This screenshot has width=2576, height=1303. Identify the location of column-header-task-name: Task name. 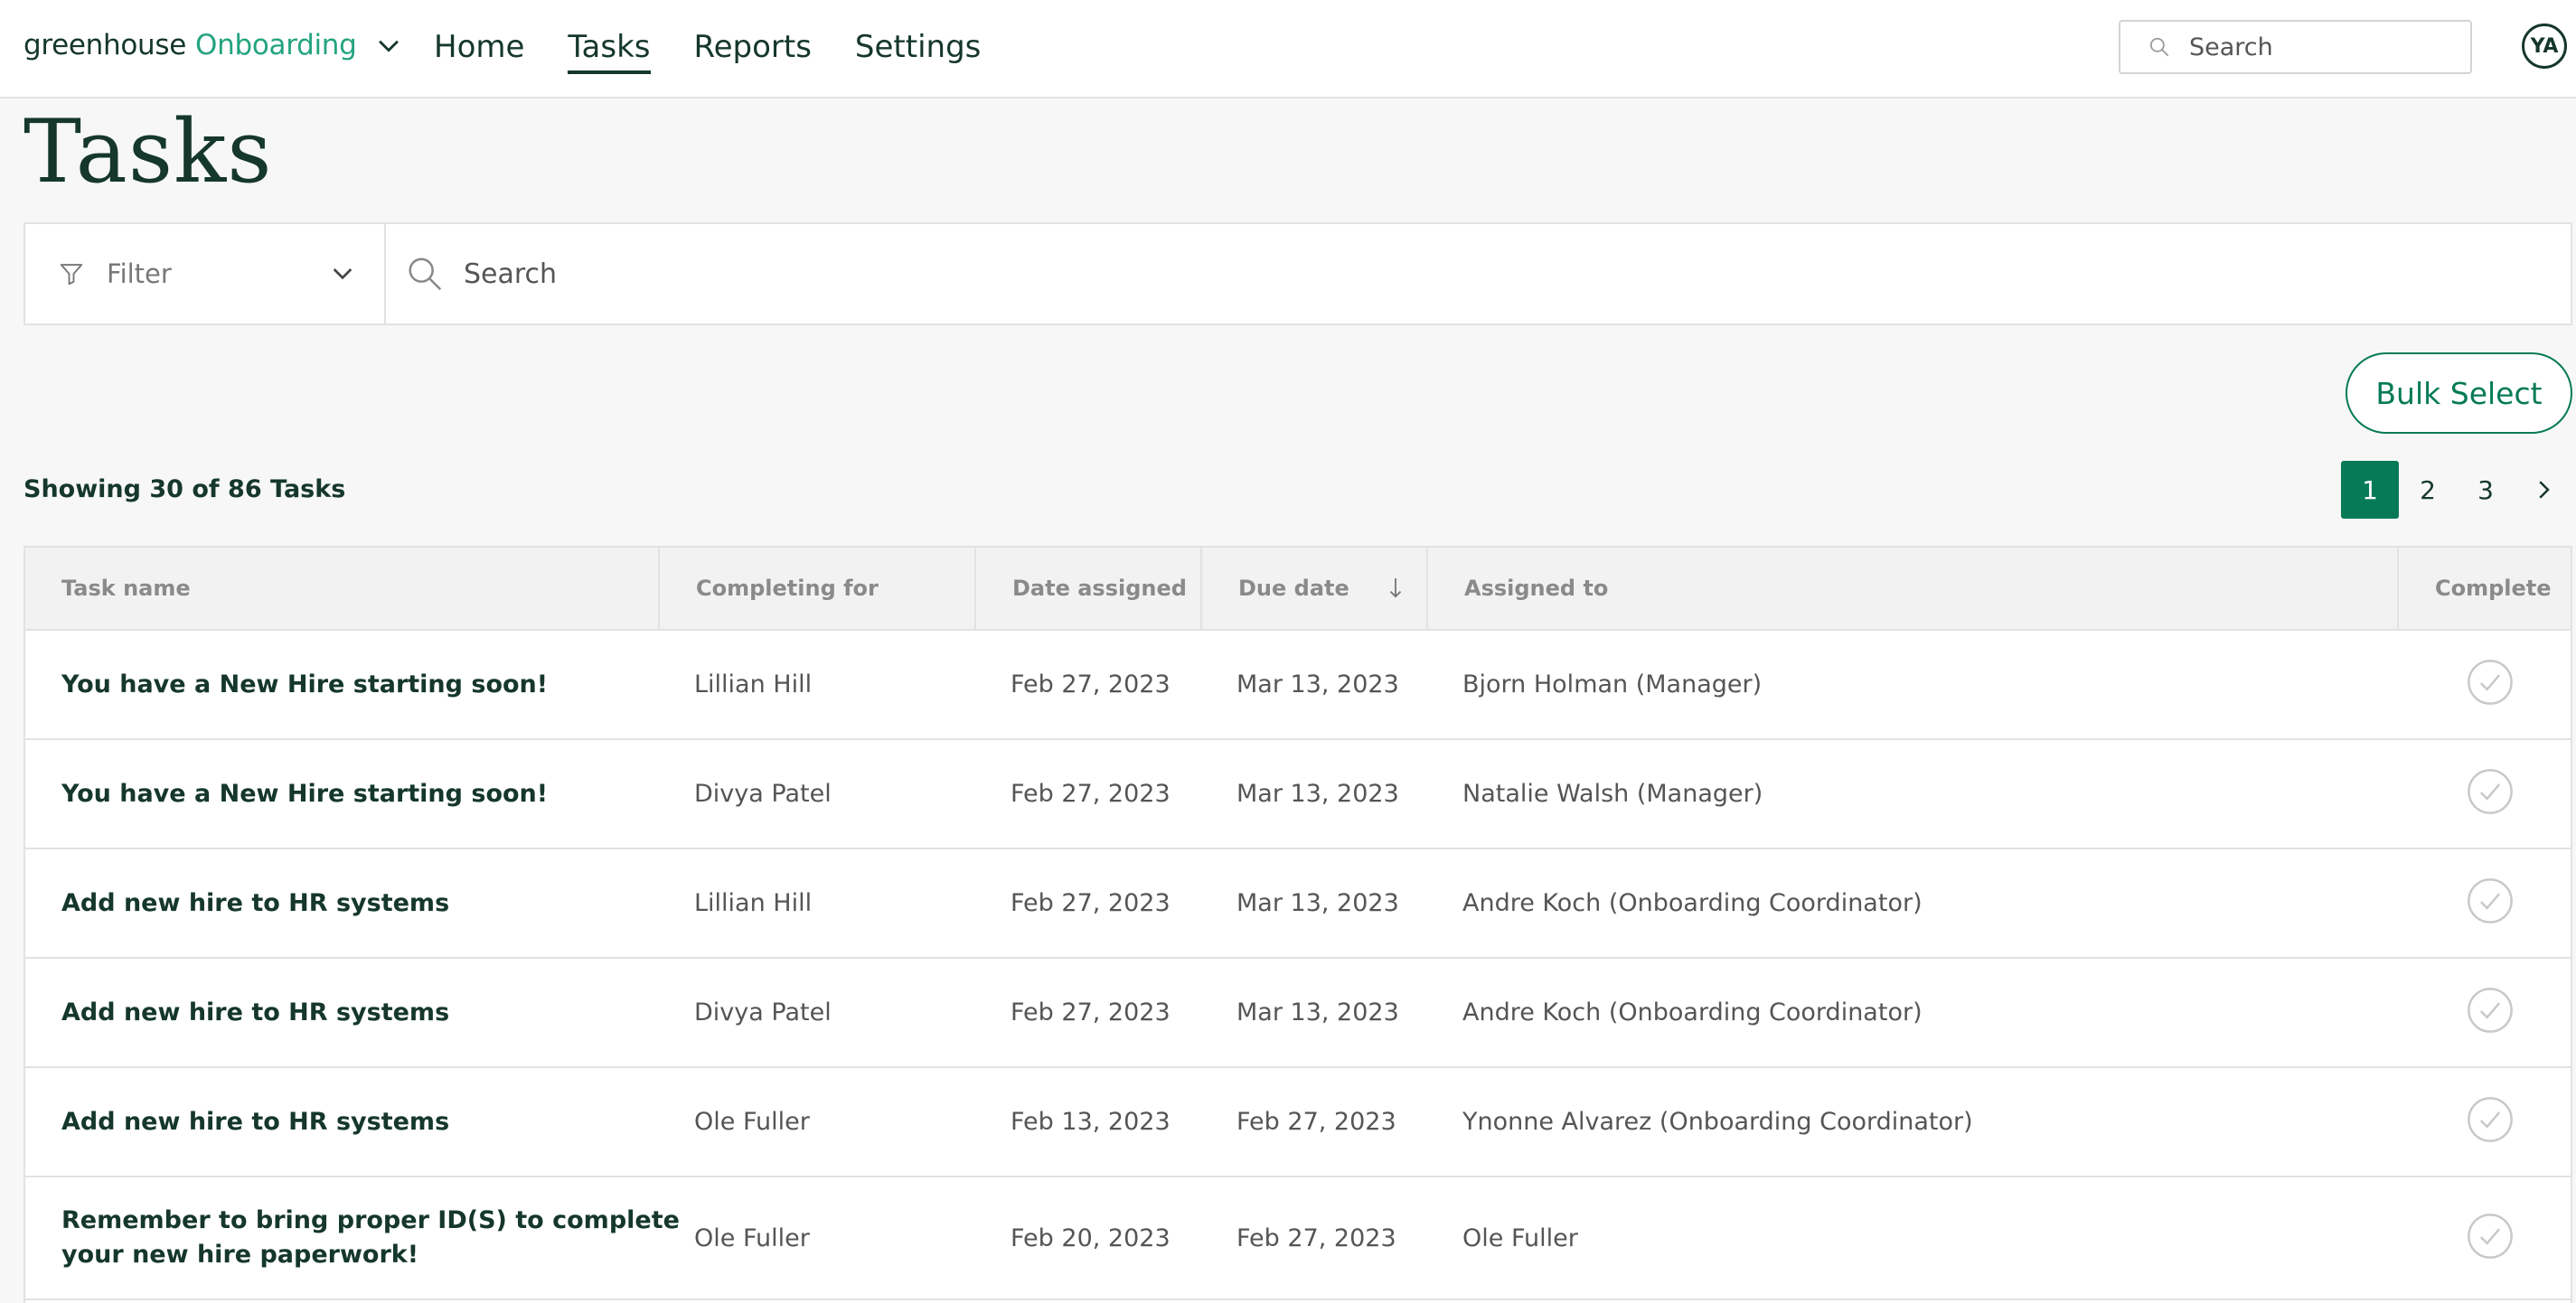
(126, 589).